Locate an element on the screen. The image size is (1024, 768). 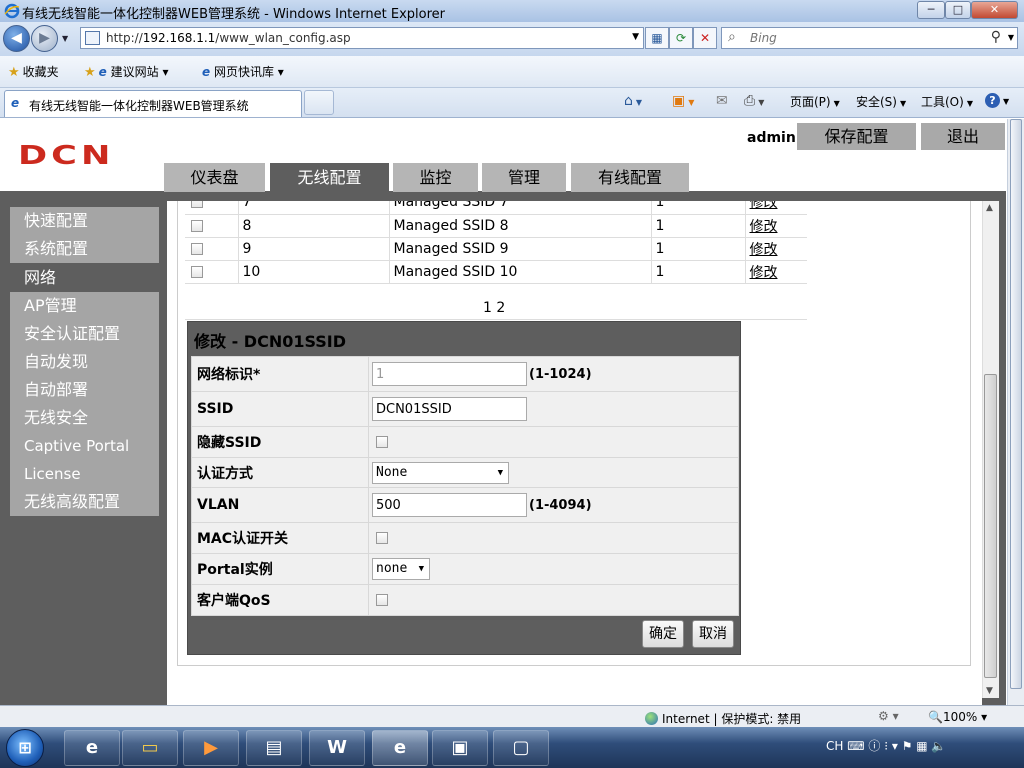
tab-manage: 管理 is located at coordinates (524, 177).